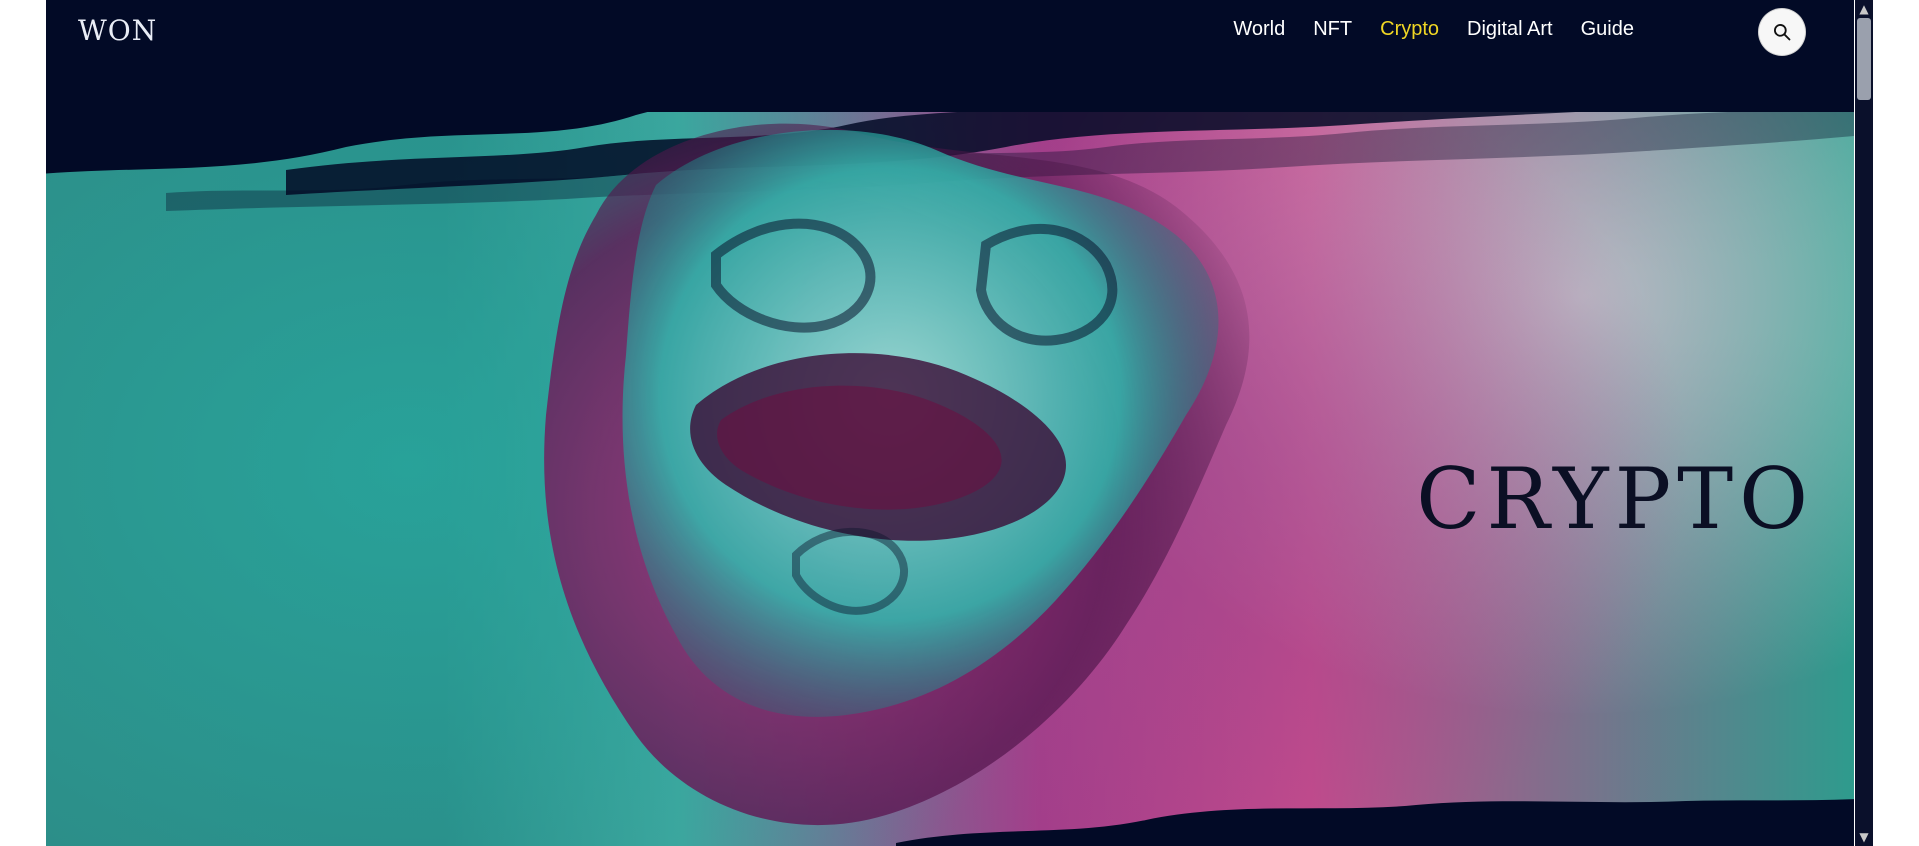  I want to click on scroll-up-arrow: ▲, so click(1864, 9).